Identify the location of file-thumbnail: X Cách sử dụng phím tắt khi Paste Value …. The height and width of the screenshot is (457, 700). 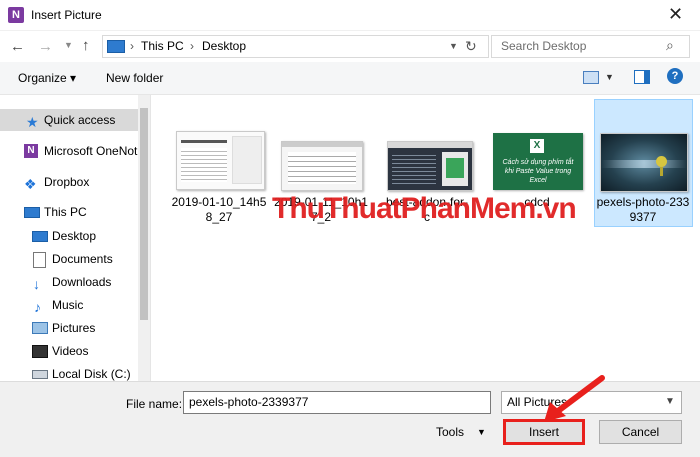
(538, 161).